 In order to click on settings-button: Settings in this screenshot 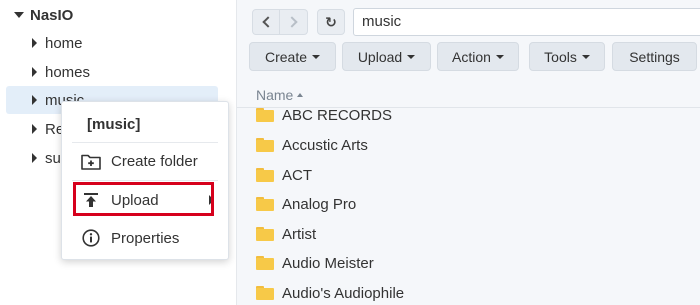, I will do `click(654, 56)`.